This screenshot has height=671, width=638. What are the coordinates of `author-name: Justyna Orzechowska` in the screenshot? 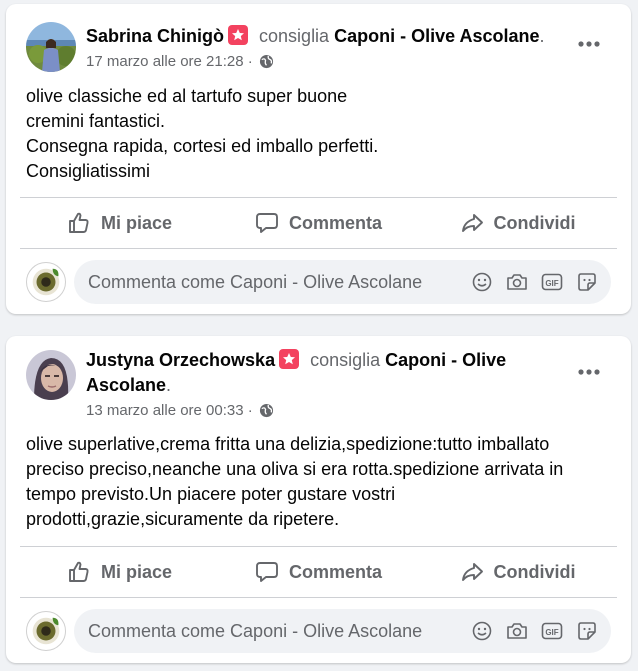 It's located at (180, 360).